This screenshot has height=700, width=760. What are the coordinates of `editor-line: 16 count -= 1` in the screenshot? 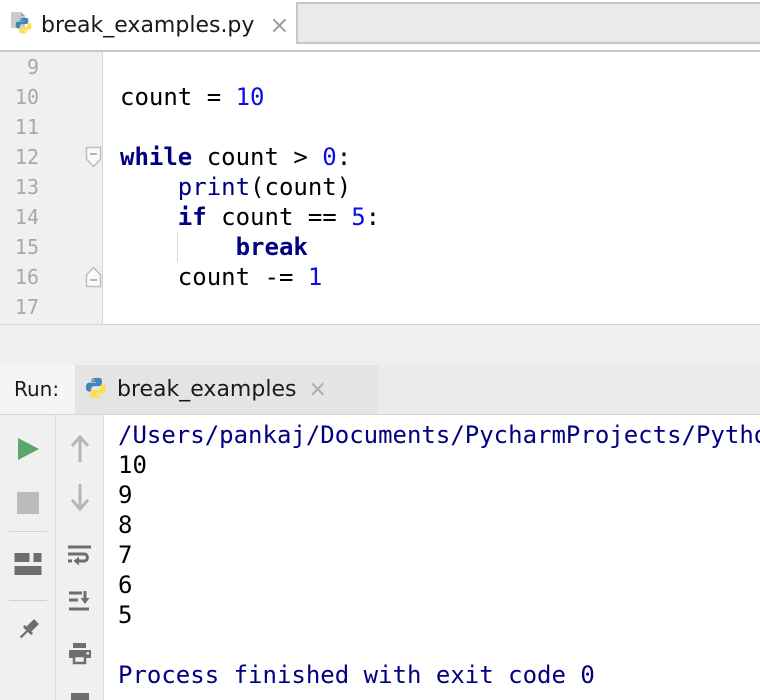 It's located at (380, 277).